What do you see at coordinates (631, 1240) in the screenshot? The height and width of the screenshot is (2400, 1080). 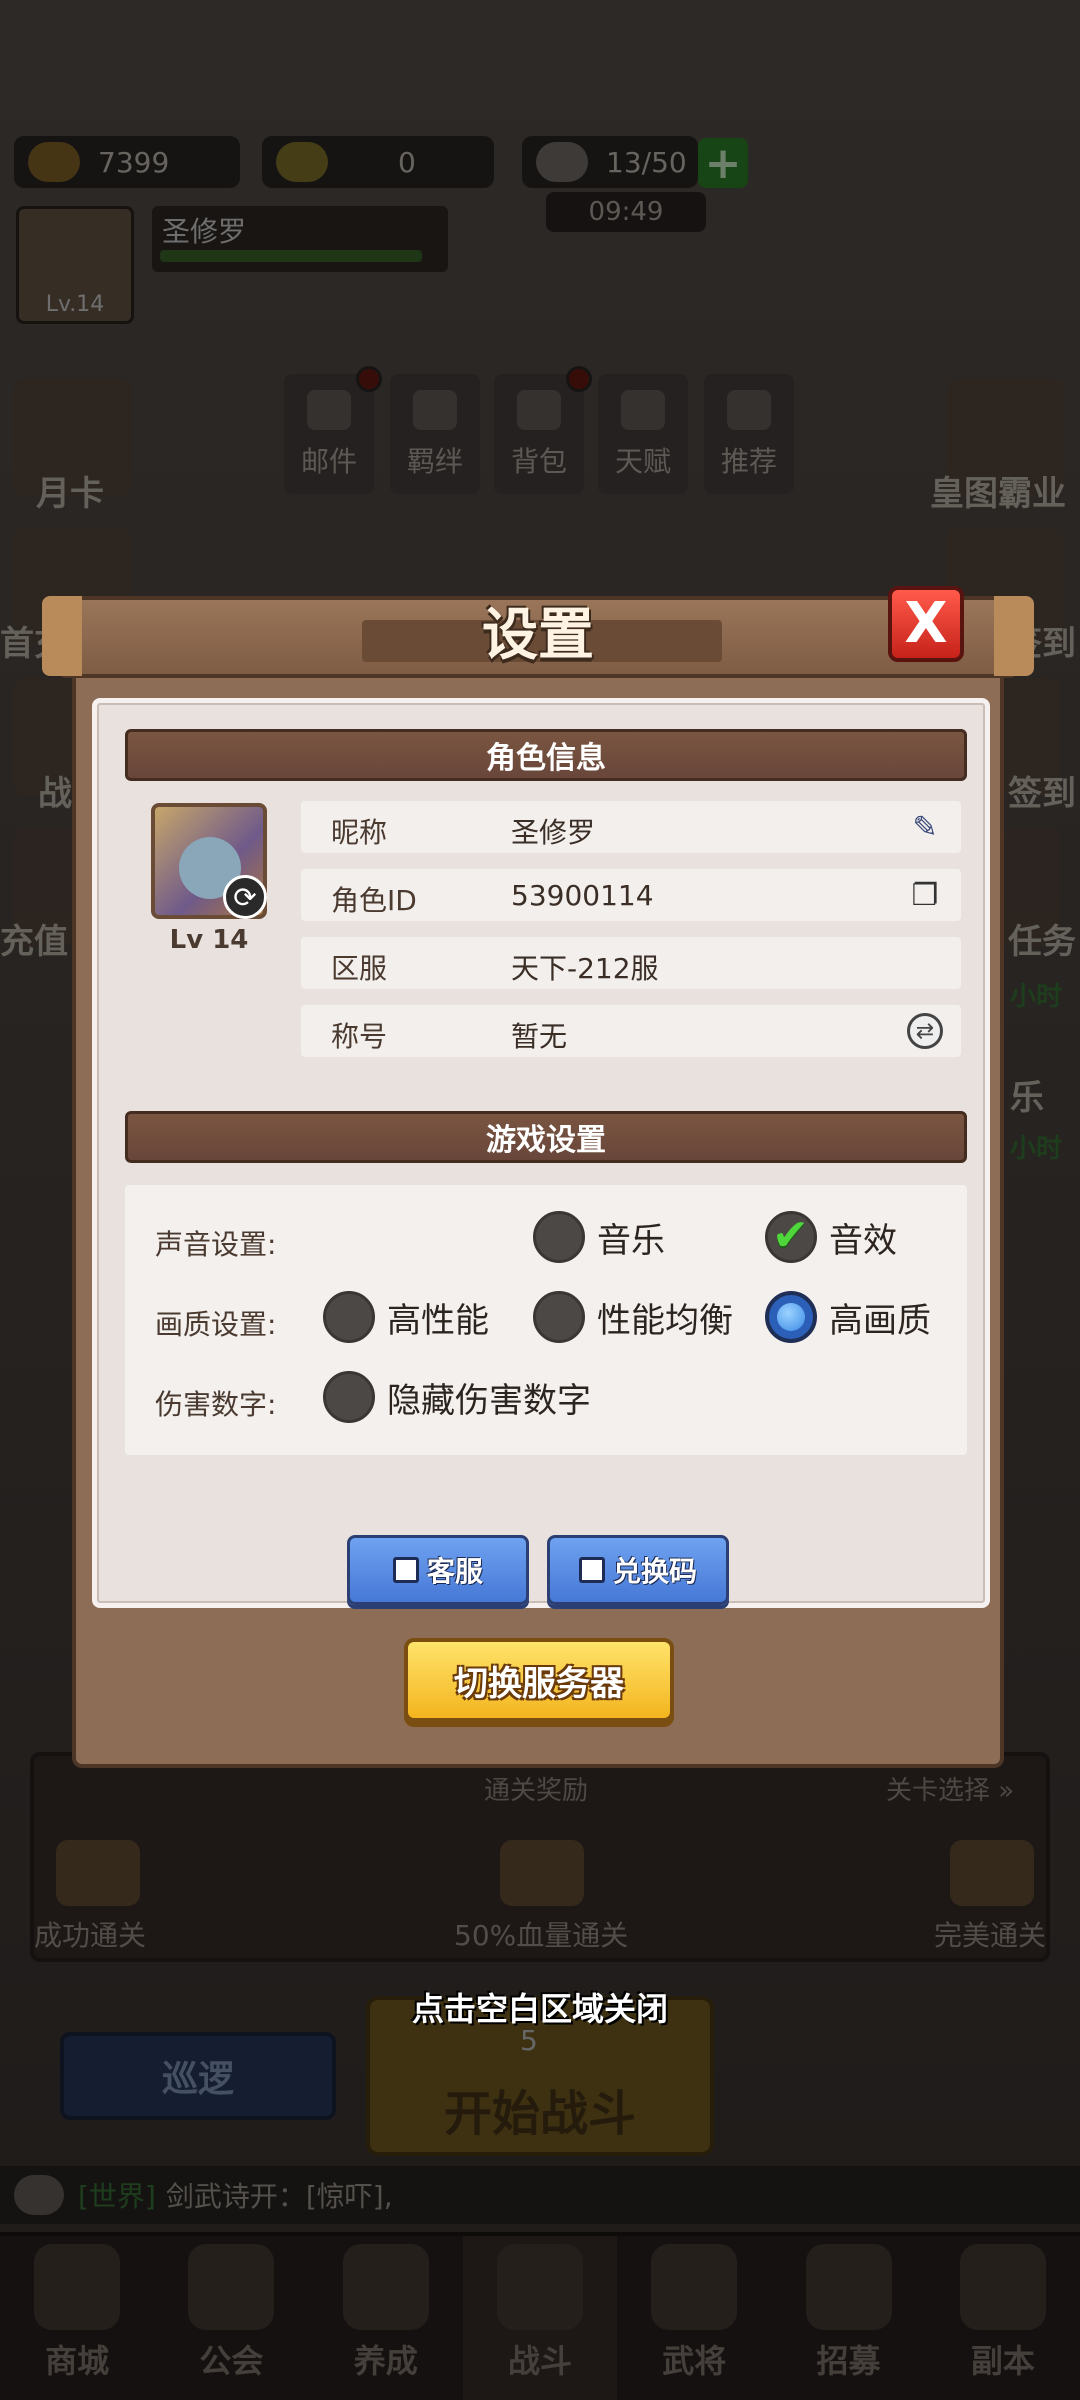 I see `music-label: 音乐` at bounding box center [631, 1240].